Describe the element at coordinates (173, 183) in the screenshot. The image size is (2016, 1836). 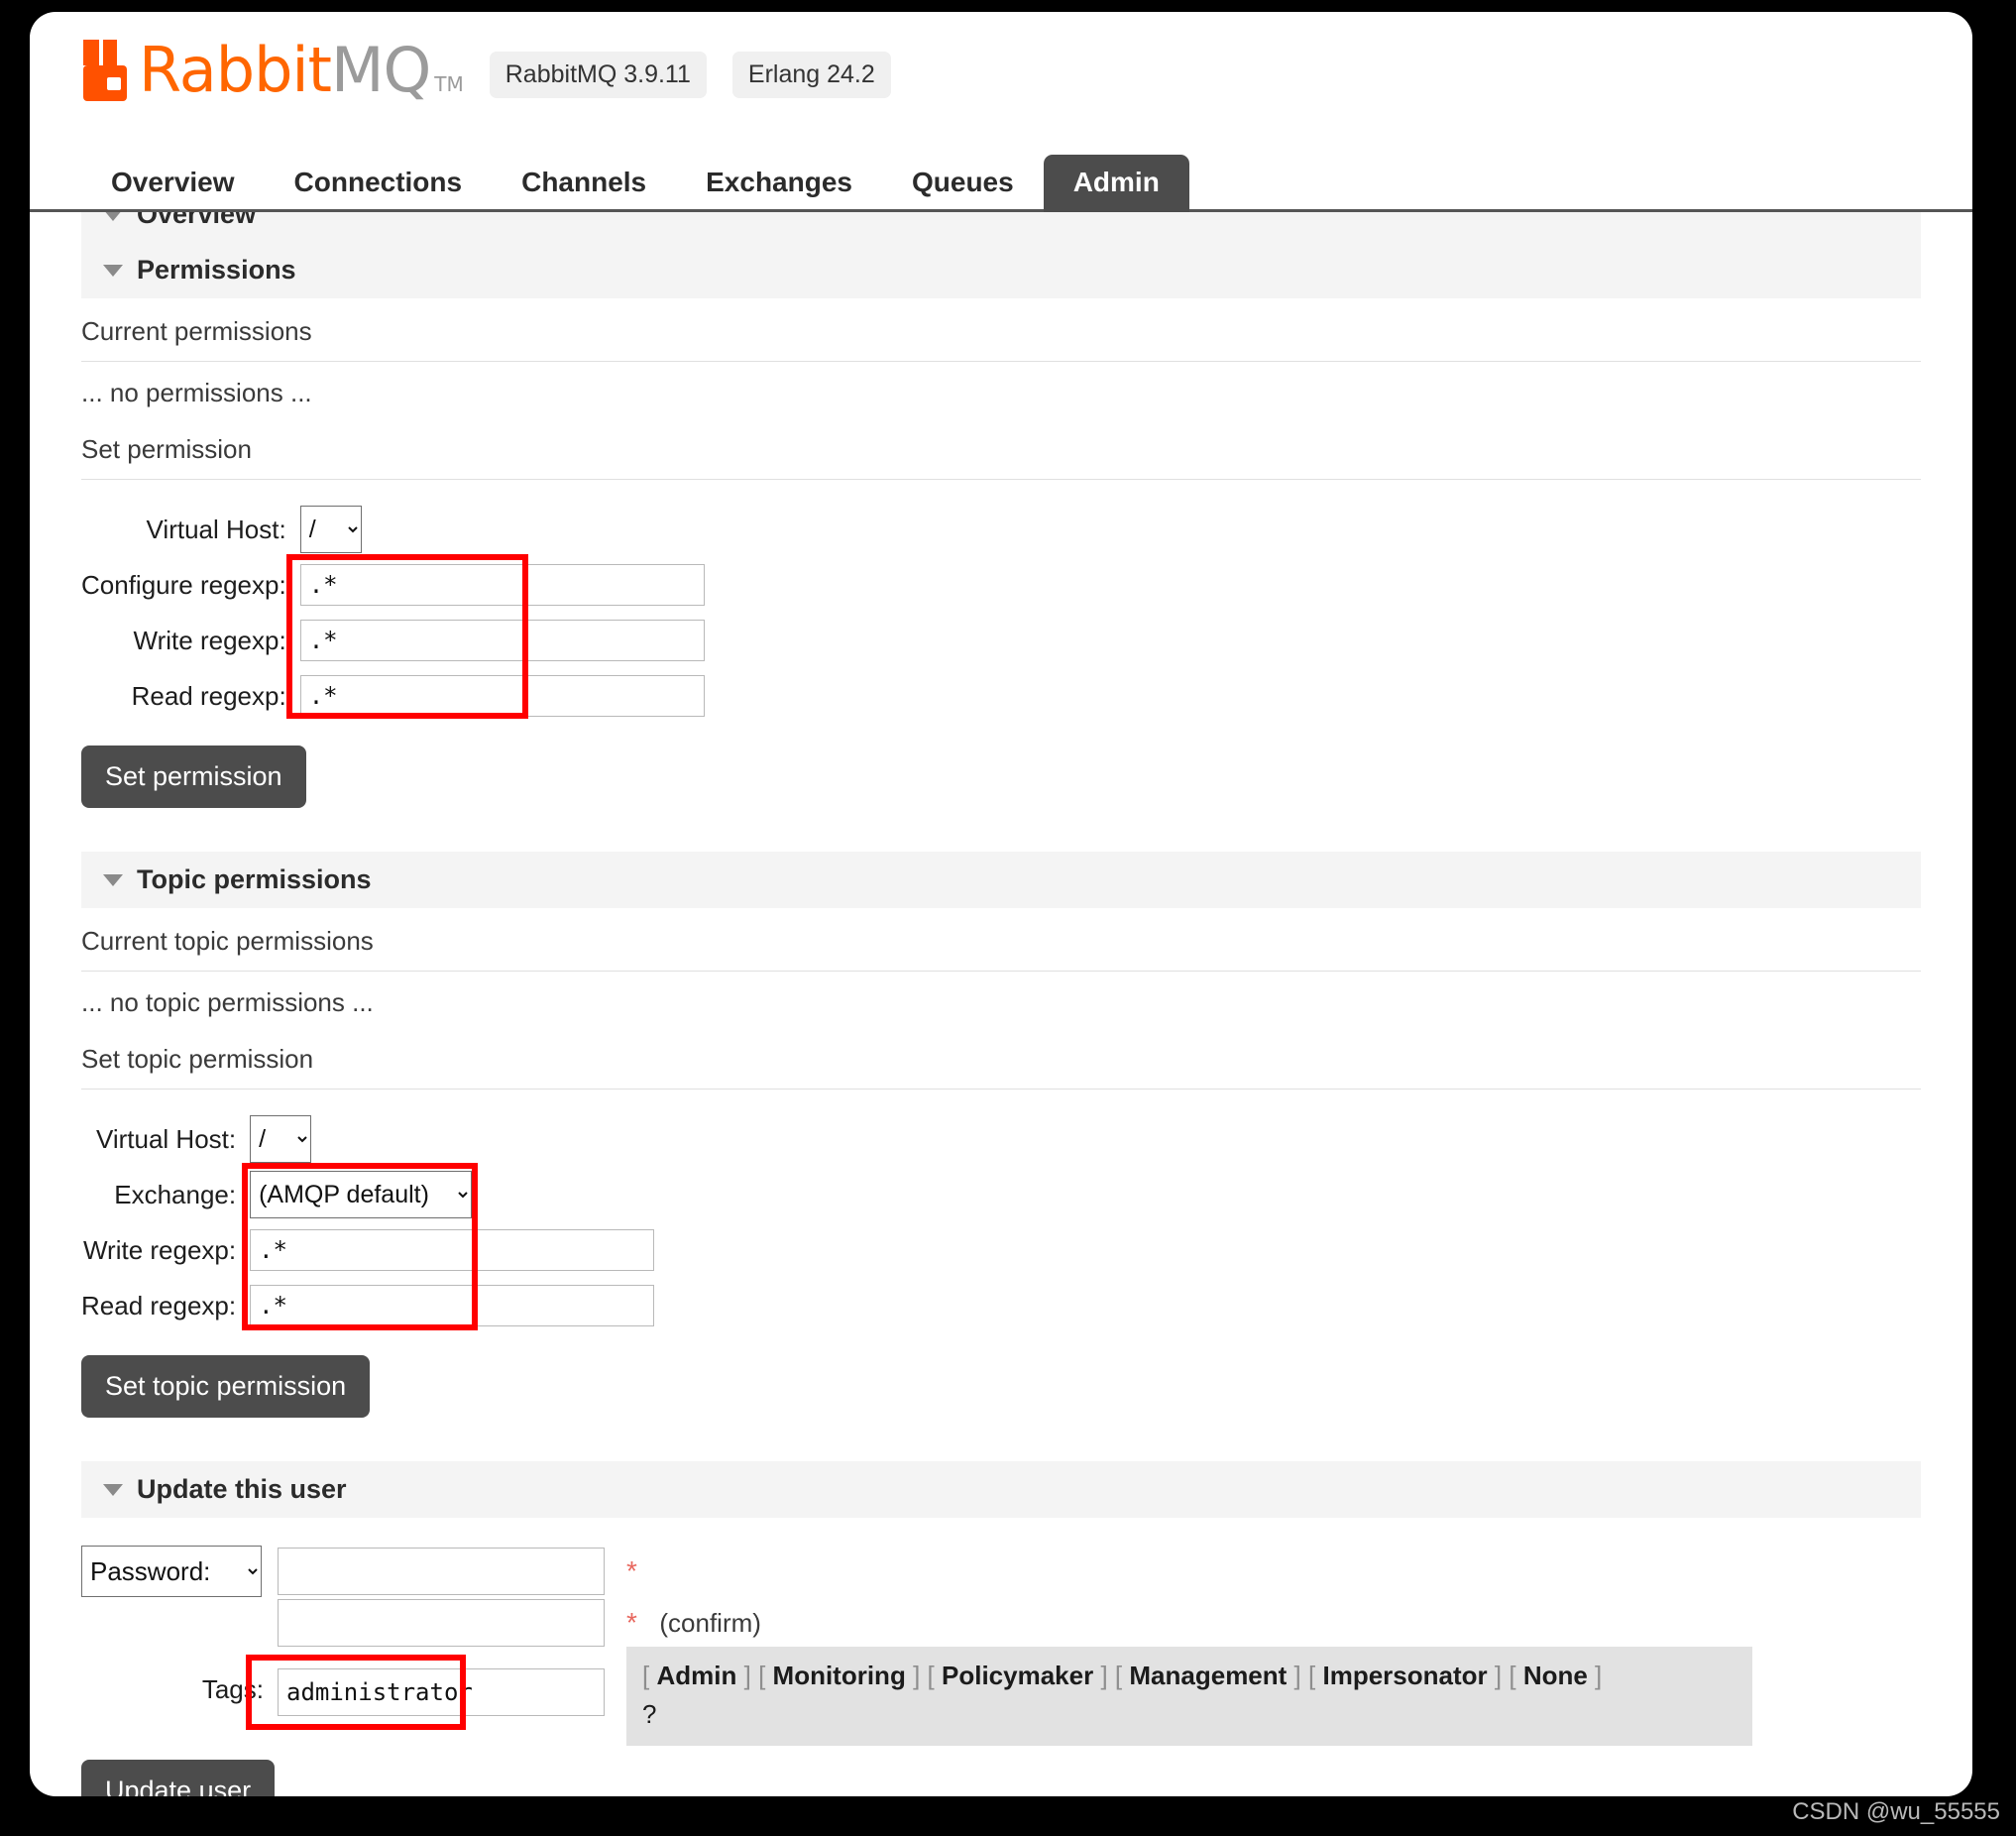
I see `tab-overview: Overview` at that location.